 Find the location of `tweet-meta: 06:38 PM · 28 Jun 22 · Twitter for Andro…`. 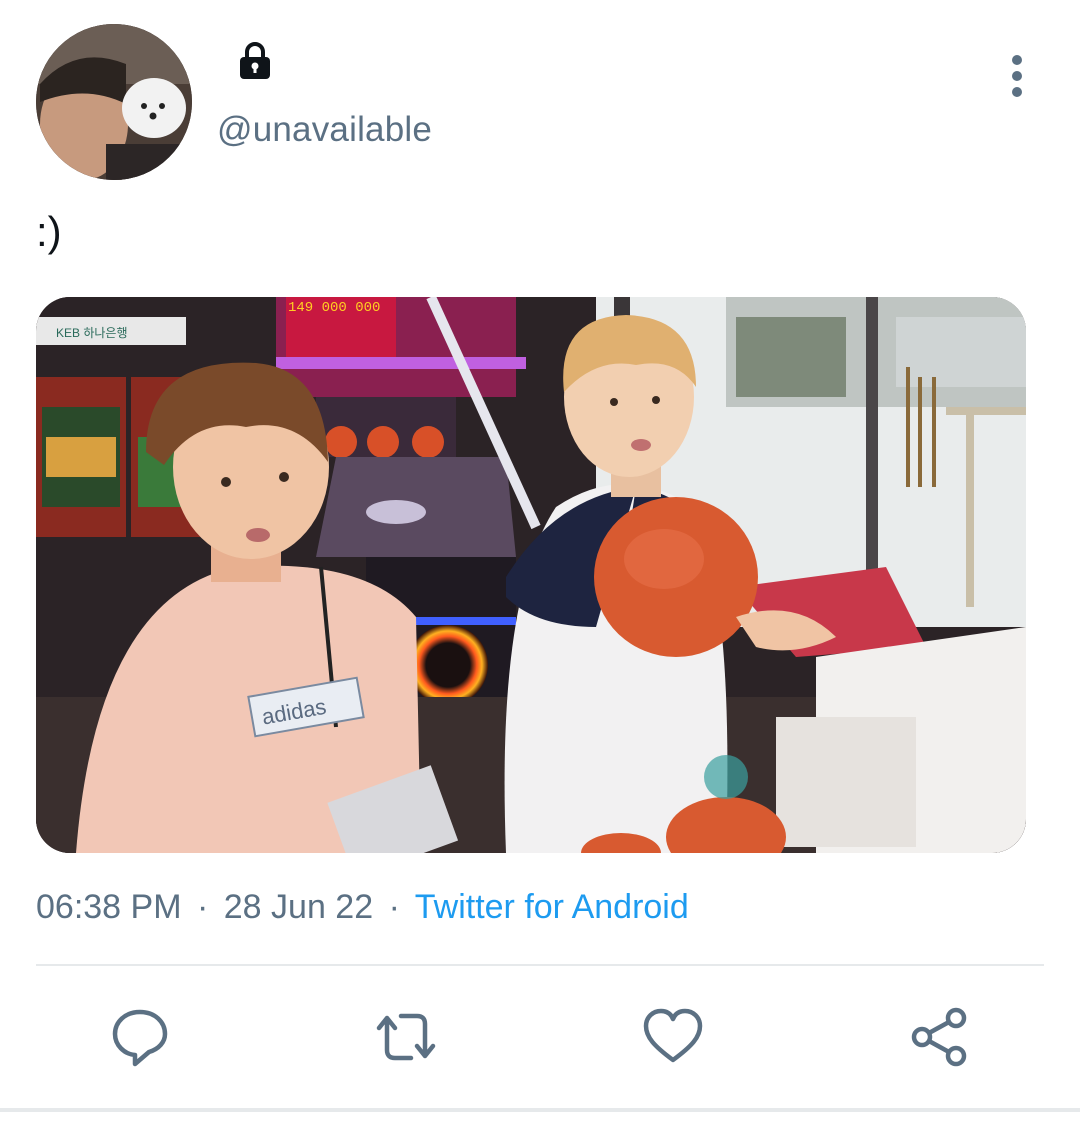

tweet-meta: 06:38 PM · 28 Jun 22 · Twitter for Andro… is located at coordinates (362, 907).